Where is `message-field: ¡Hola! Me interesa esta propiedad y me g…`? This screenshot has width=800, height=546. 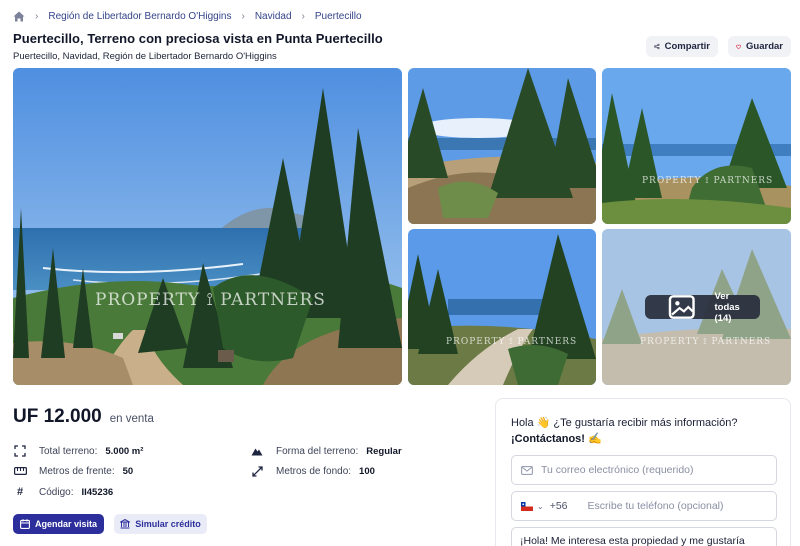 message-field: ¡Hola! Me interesa esta propiedad y me g… is located at coordinates (644, 536).